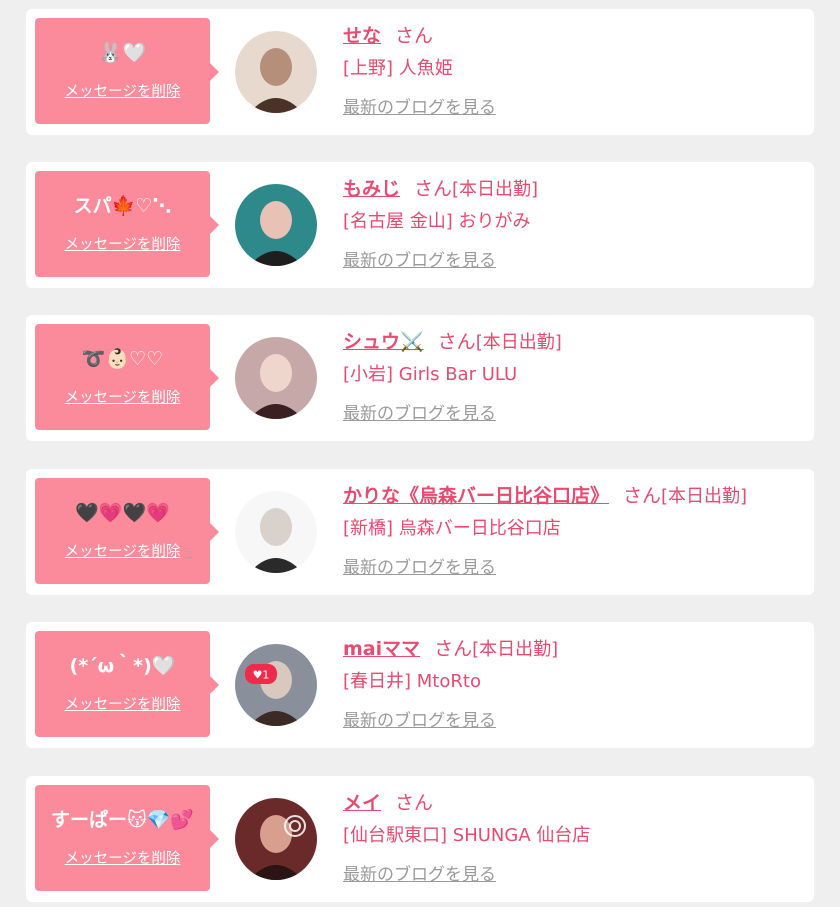 This screenshot has height=907, width=840. I want to click on shop-info: [春日井] MtoRto, so click(574, 682).